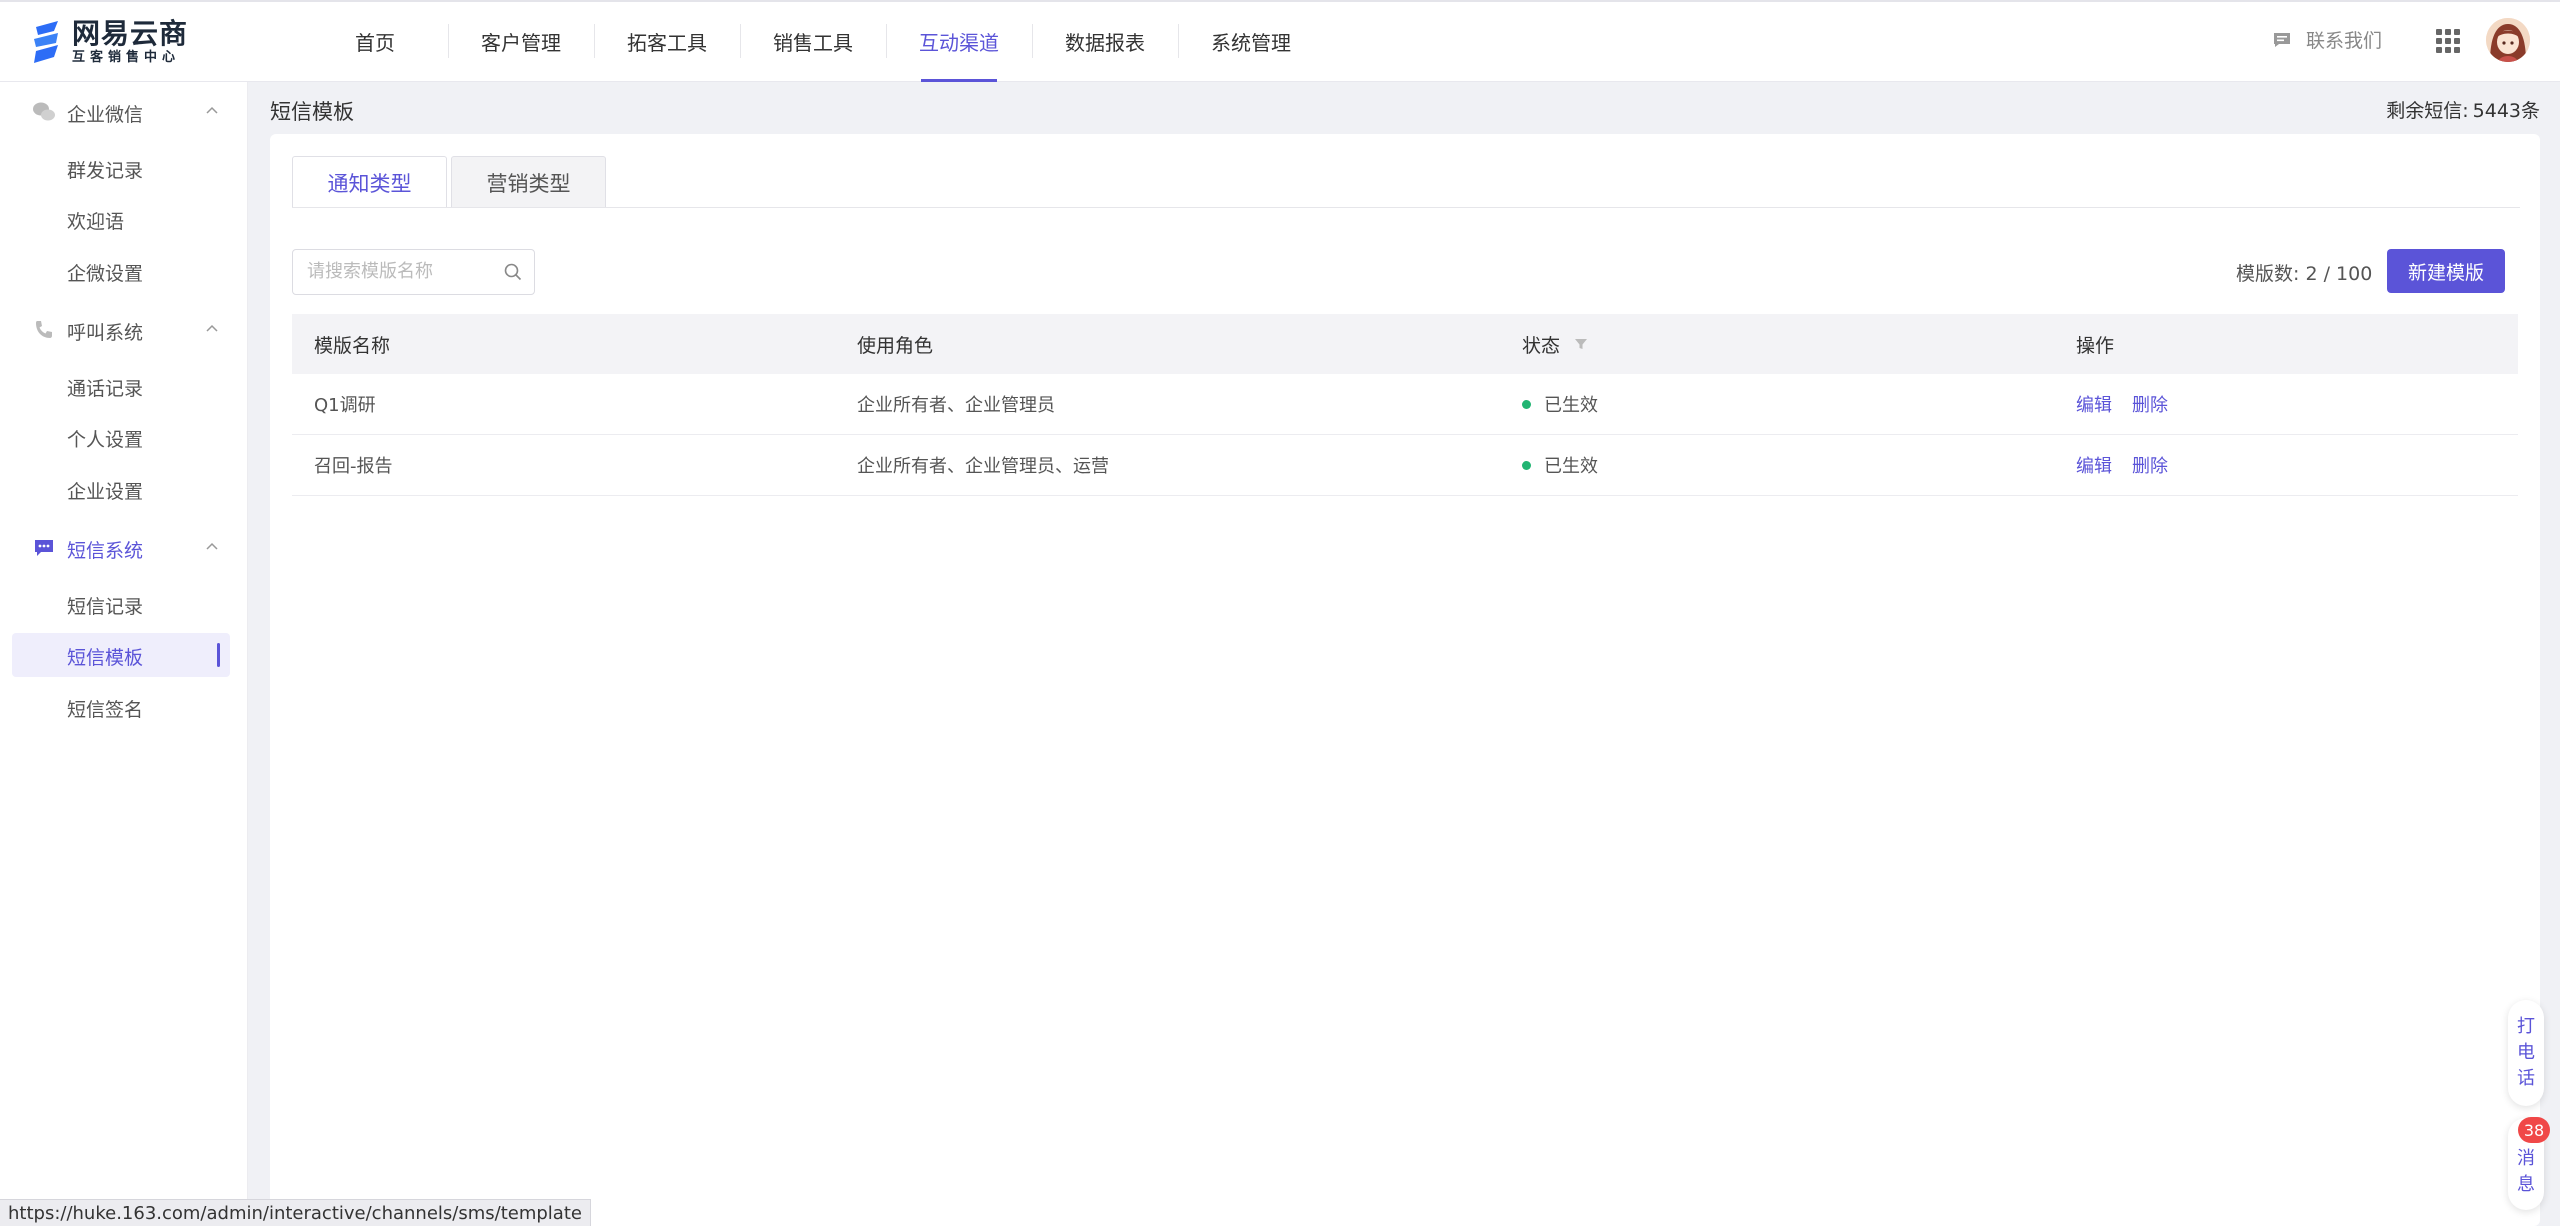 The height and width of the screenshot is (1226, 2560). I want to click on sidebar-item-label: 企微设置, so click(105, 274).